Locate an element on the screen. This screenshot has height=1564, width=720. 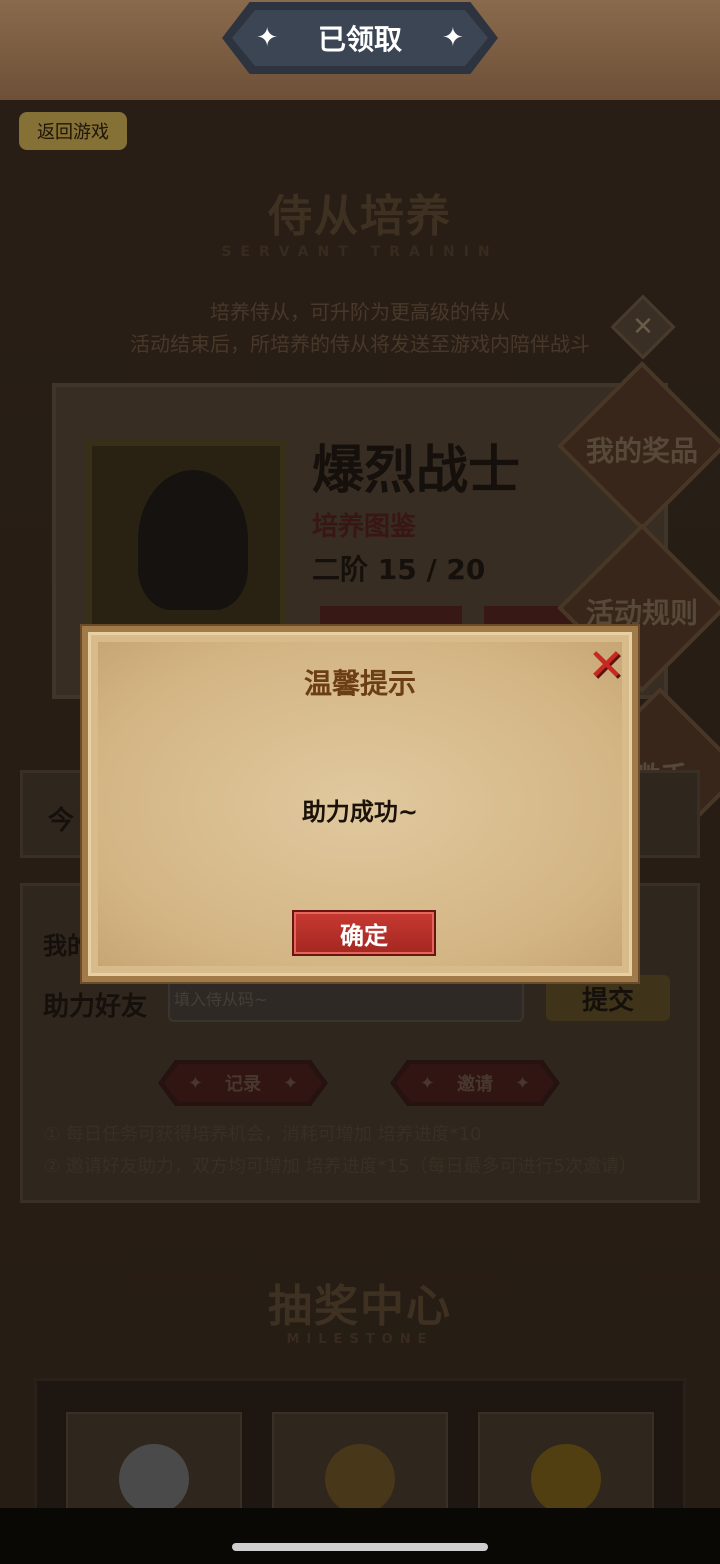
banner-label: 已领取 is located at coordinates (359, 39).